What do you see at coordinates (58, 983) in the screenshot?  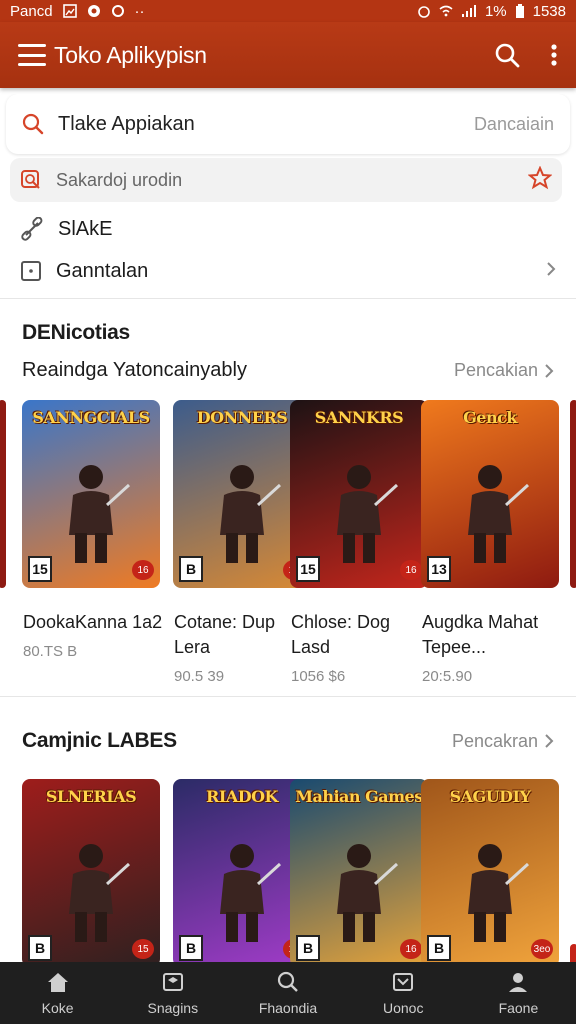 I see `home-icon` at bounding box center [58, 983].